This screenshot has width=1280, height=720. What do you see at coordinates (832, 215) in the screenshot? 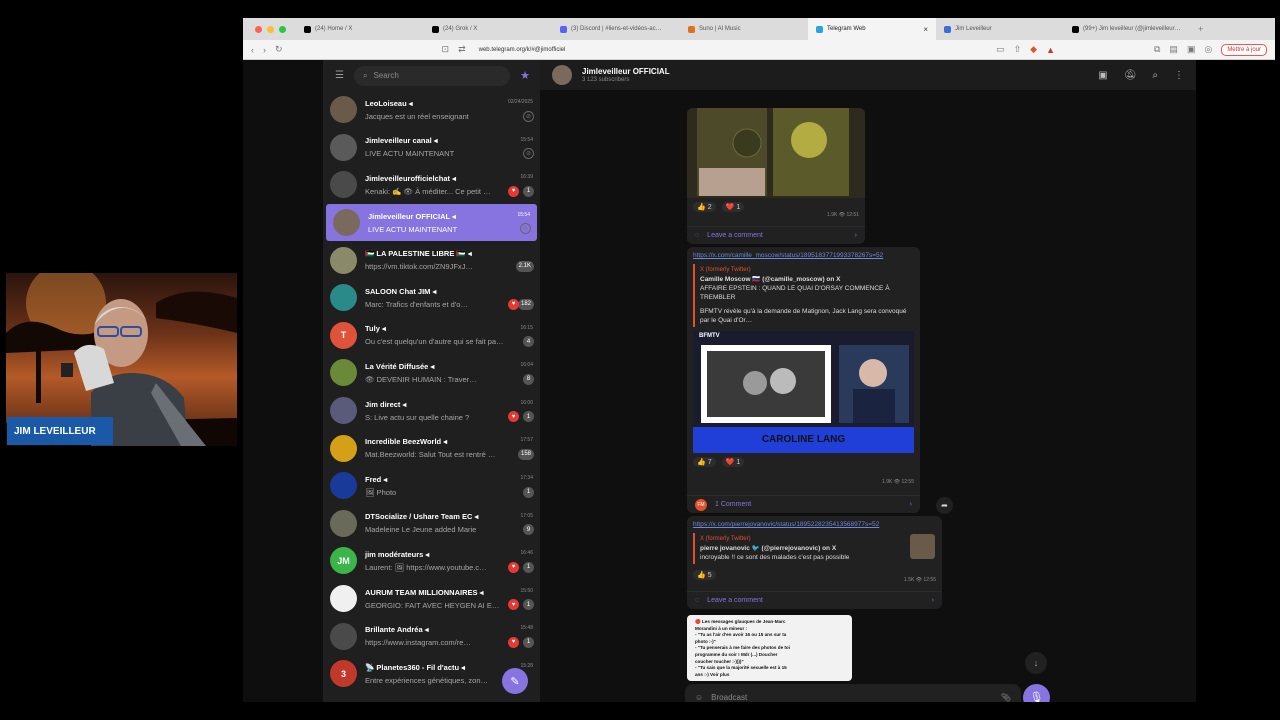
I see `view-count: 1.9K` at bounding box center [832, 215].